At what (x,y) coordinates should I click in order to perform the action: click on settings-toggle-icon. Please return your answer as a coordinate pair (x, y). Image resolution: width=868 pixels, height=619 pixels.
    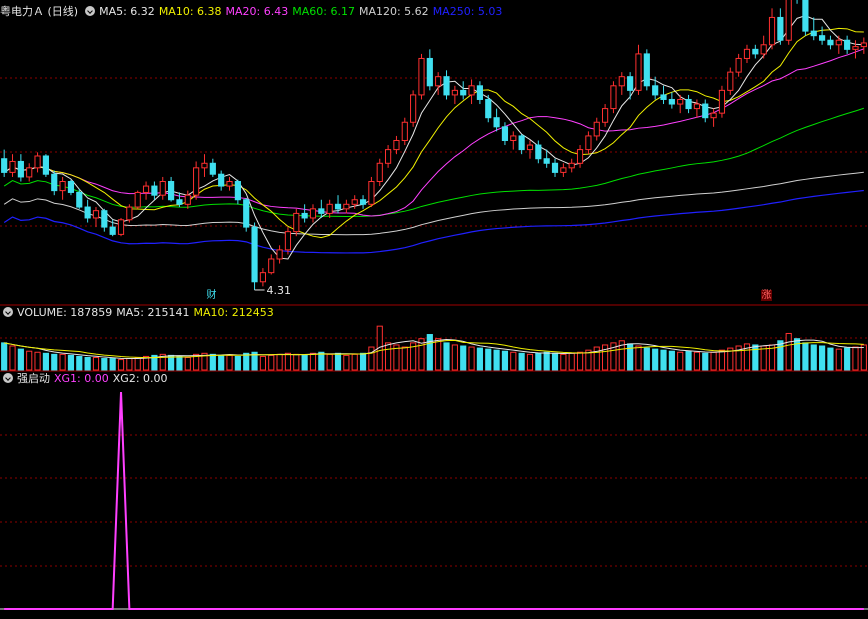
    Looking at the image, I should click on (90, 11).